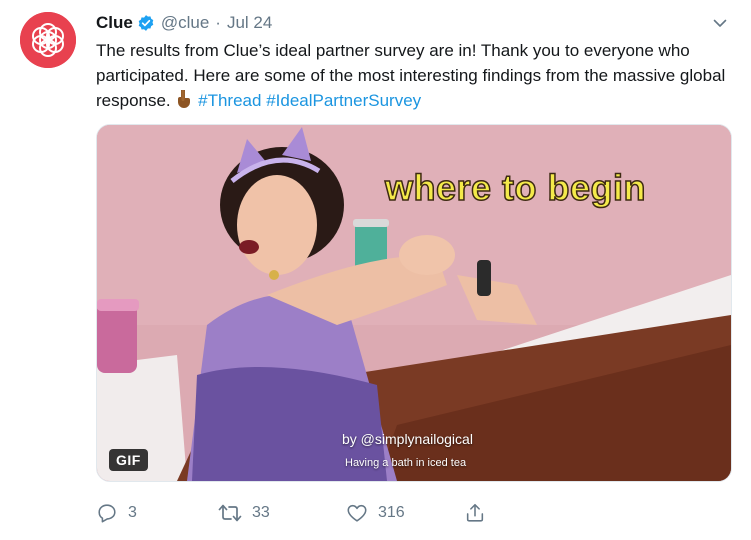 The width and height of the screenshot is (751, 540). Describe the element at coordinates (128, 460) in the screenshot. I see `gif-badge: GIF` at that location.